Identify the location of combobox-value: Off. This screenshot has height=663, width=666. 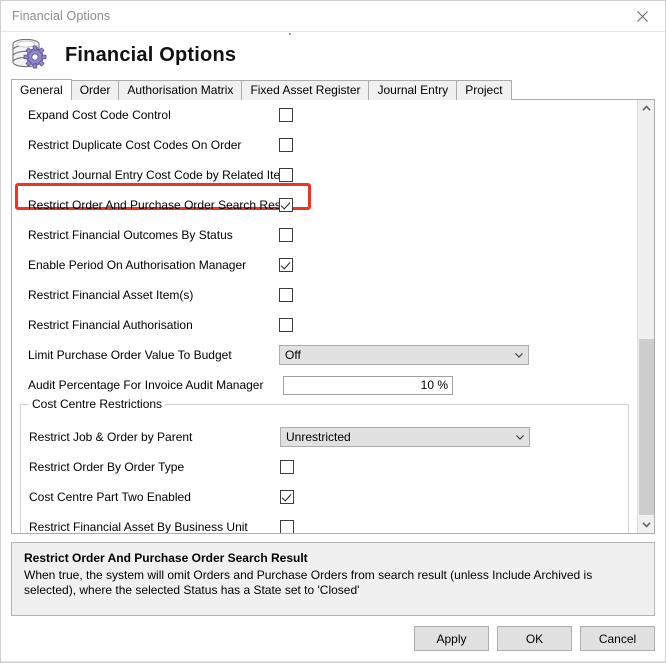
(293, 355).